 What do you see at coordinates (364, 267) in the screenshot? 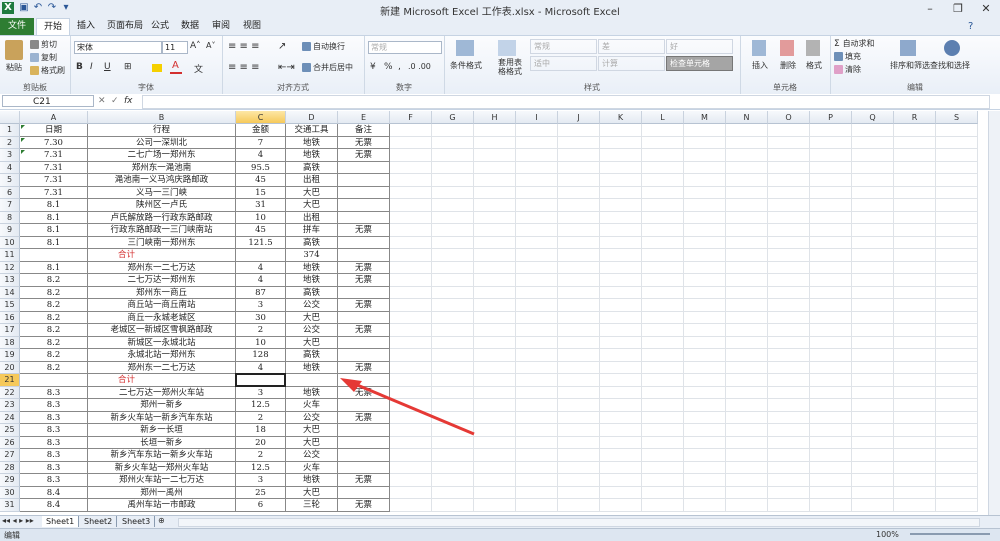
I see `cell-e: 无票` at bounding box center [364, 267].